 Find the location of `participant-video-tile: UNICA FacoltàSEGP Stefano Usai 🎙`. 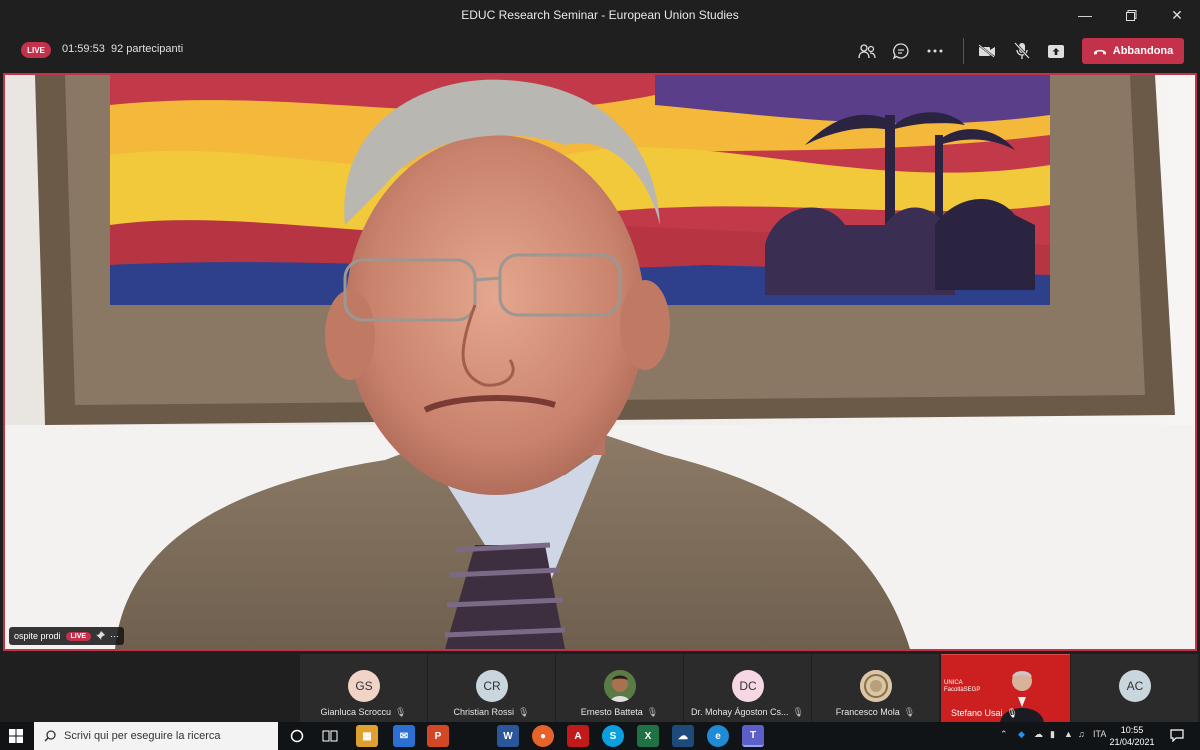

participant-video-tile: UNICA FacoltàSEGP Stefano Usai 🎙 is located at coordinates (1005, 688).